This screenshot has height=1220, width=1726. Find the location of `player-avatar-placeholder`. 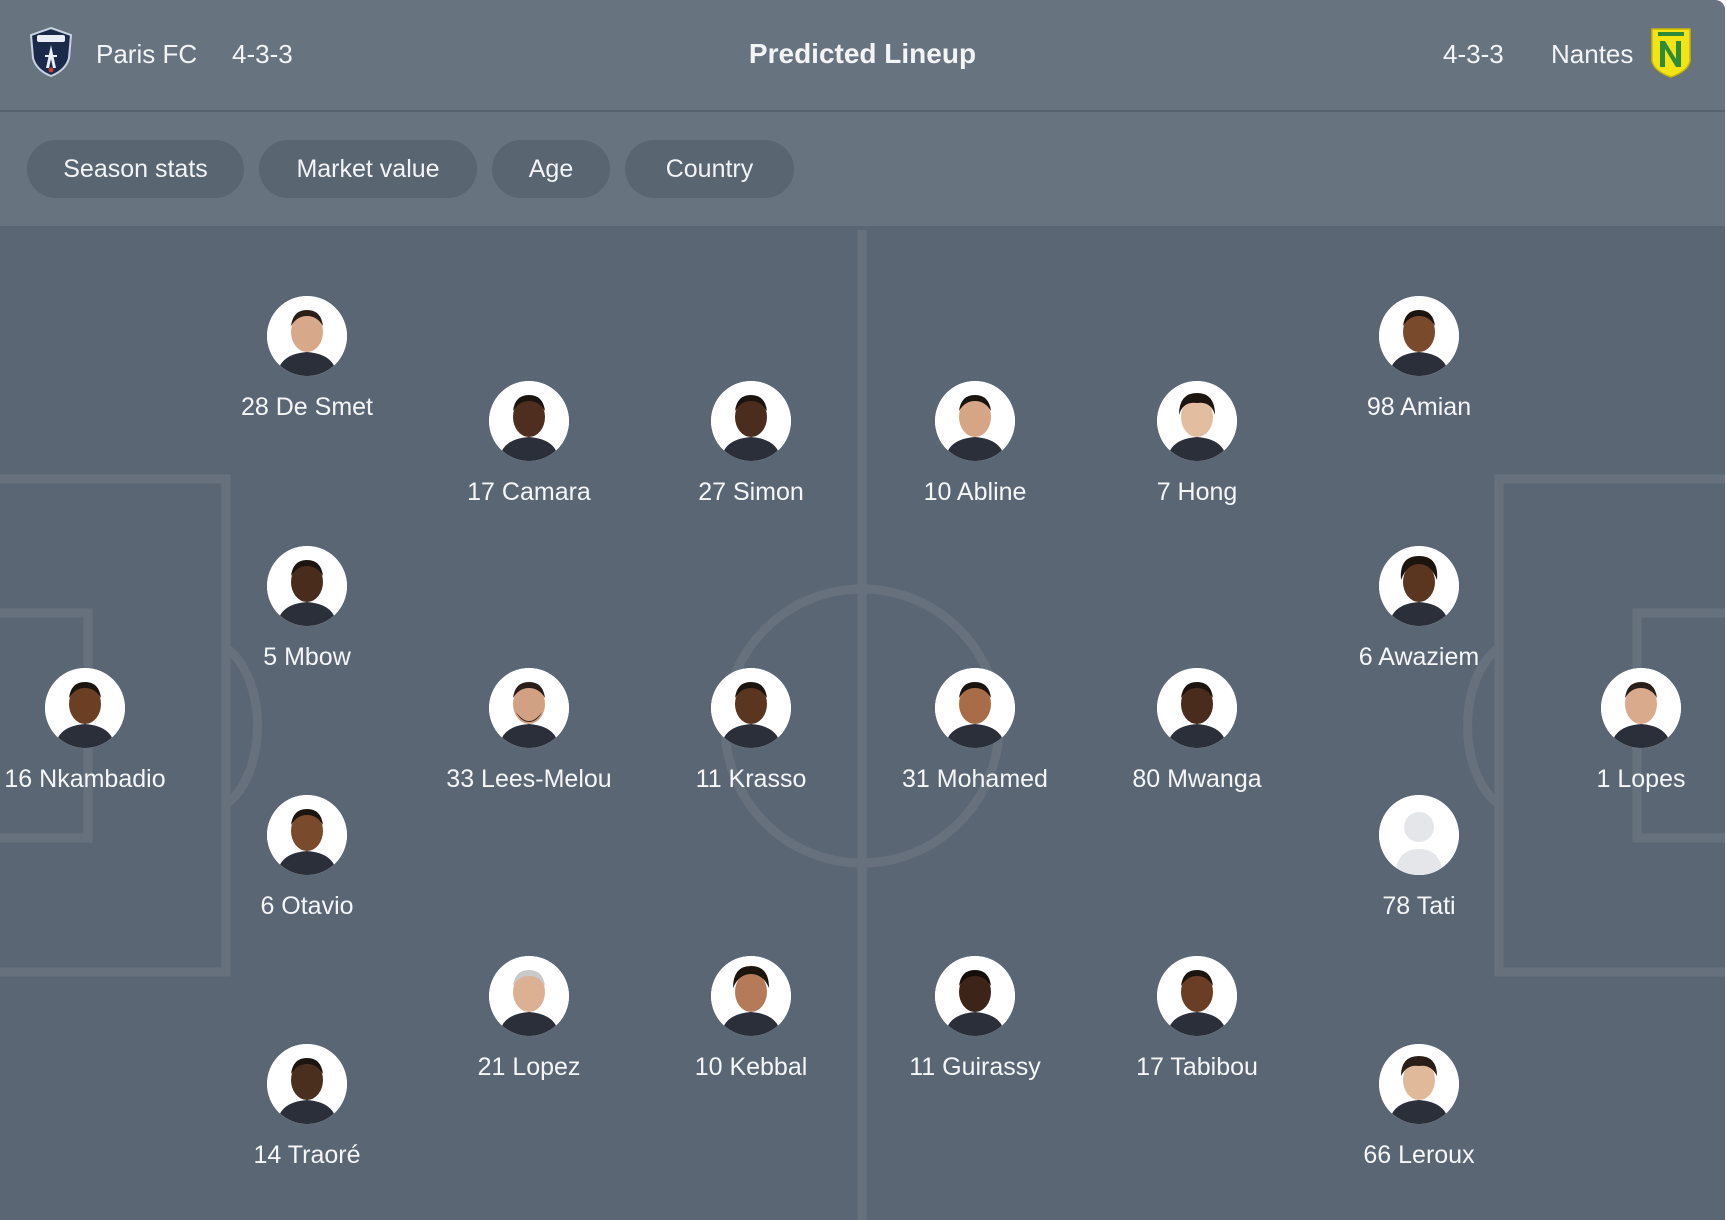

player-avatar-placeholder is located at coordinates (1419, 835).